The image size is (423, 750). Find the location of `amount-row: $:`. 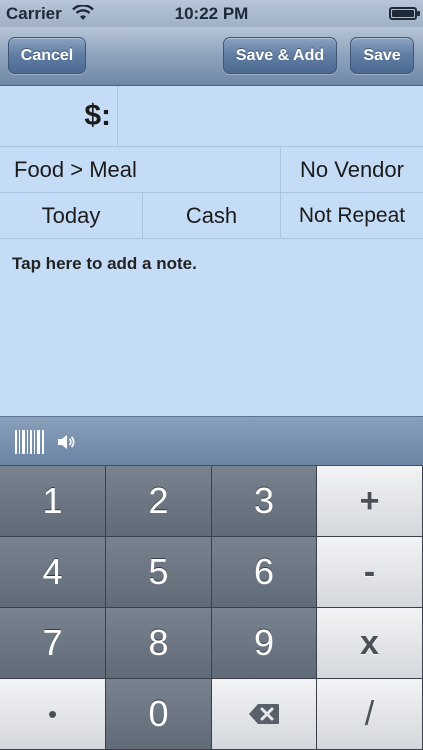

amount-row: $: is located at coordinates (211, 116).